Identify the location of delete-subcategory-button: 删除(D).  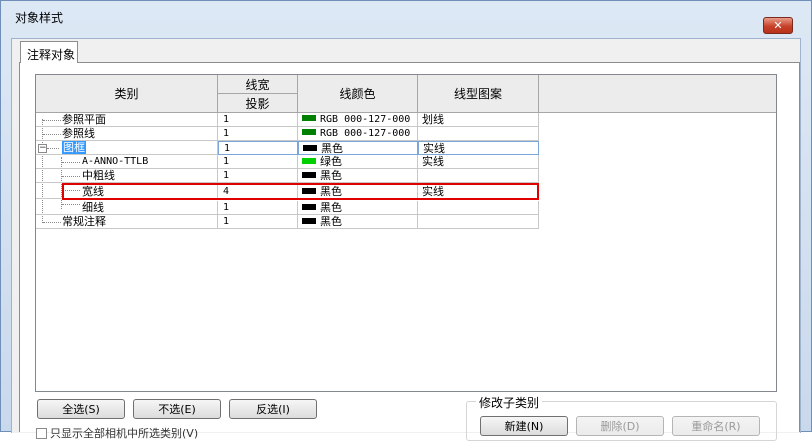
(620, 426).